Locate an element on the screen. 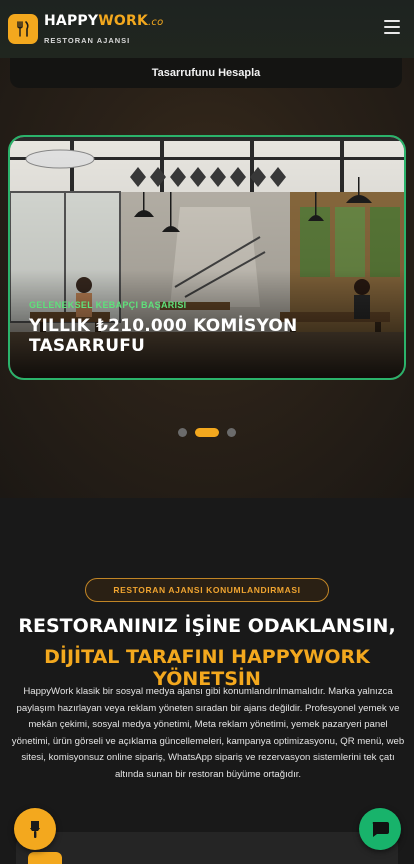  brand-part-happy: HAPPY is located at coordinates (71, 21).